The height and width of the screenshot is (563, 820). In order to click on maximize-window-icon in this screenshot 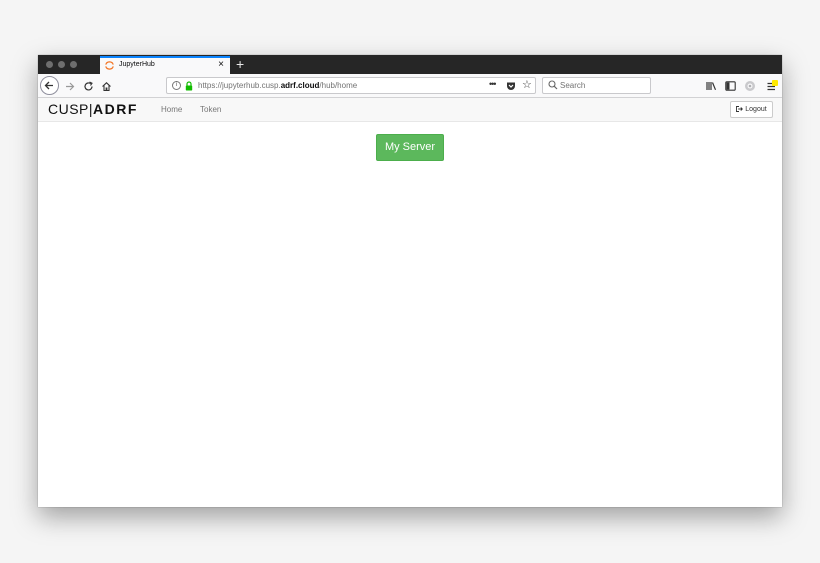, I will do `click(73, 64)`.